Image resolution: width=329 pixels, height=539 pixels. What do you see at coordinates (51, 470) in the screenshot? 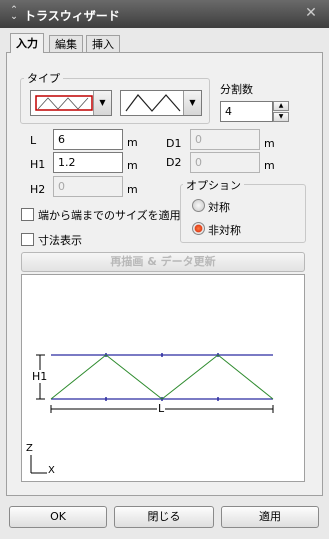
I see `x-axis-label: X` at bounding box center [51, 470].